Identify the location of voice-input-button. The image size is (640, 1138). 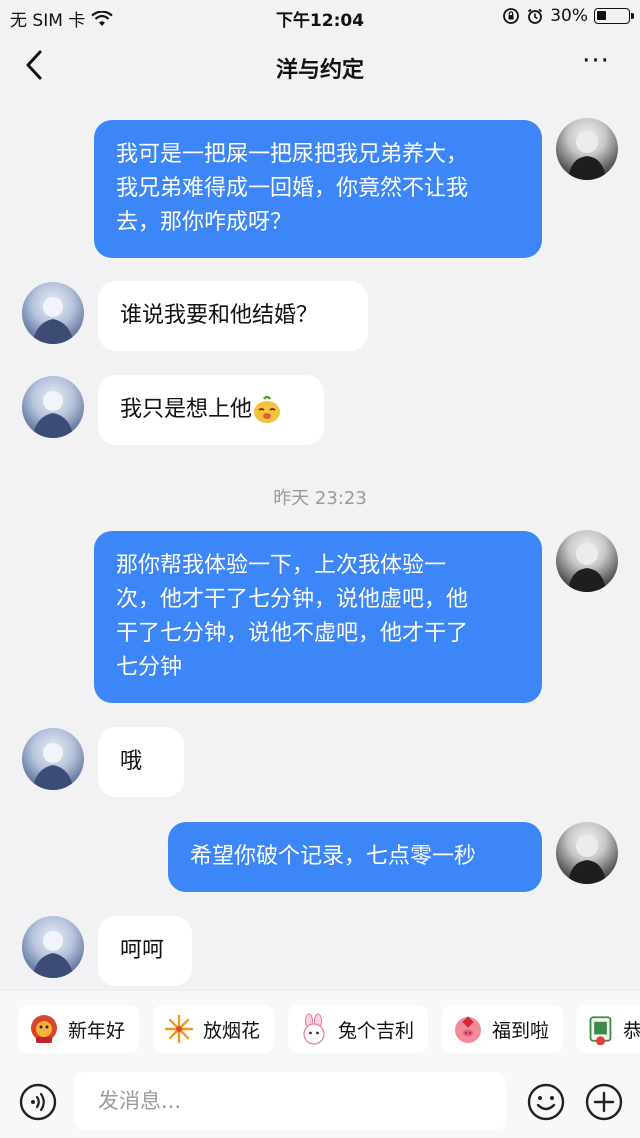
(38, 1102).